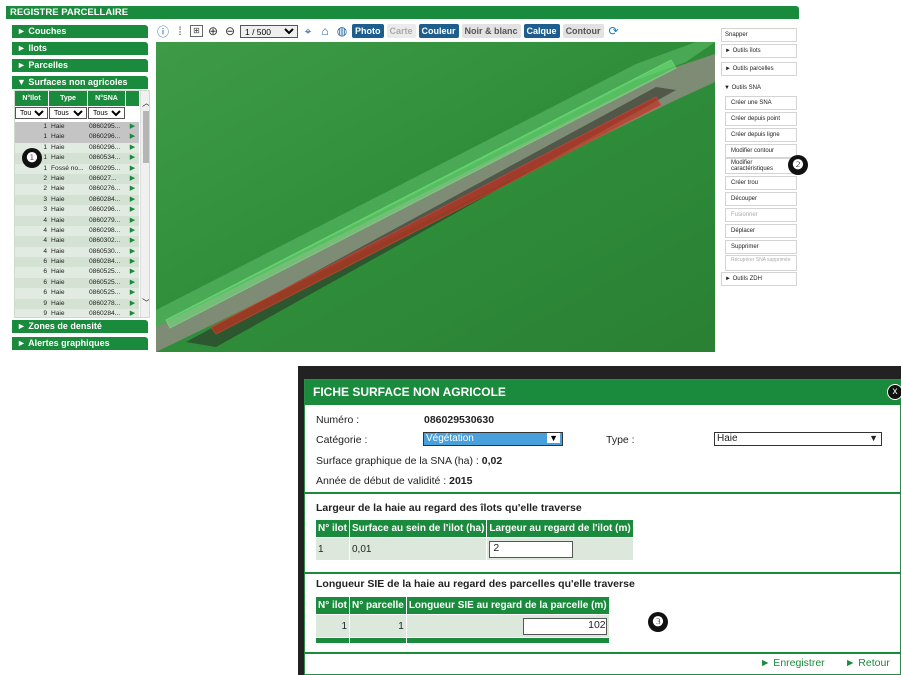 This screenshot has width=901, height=675. I want to click on sna-scrollbar: ︿ ﹀, so click(144, 204).